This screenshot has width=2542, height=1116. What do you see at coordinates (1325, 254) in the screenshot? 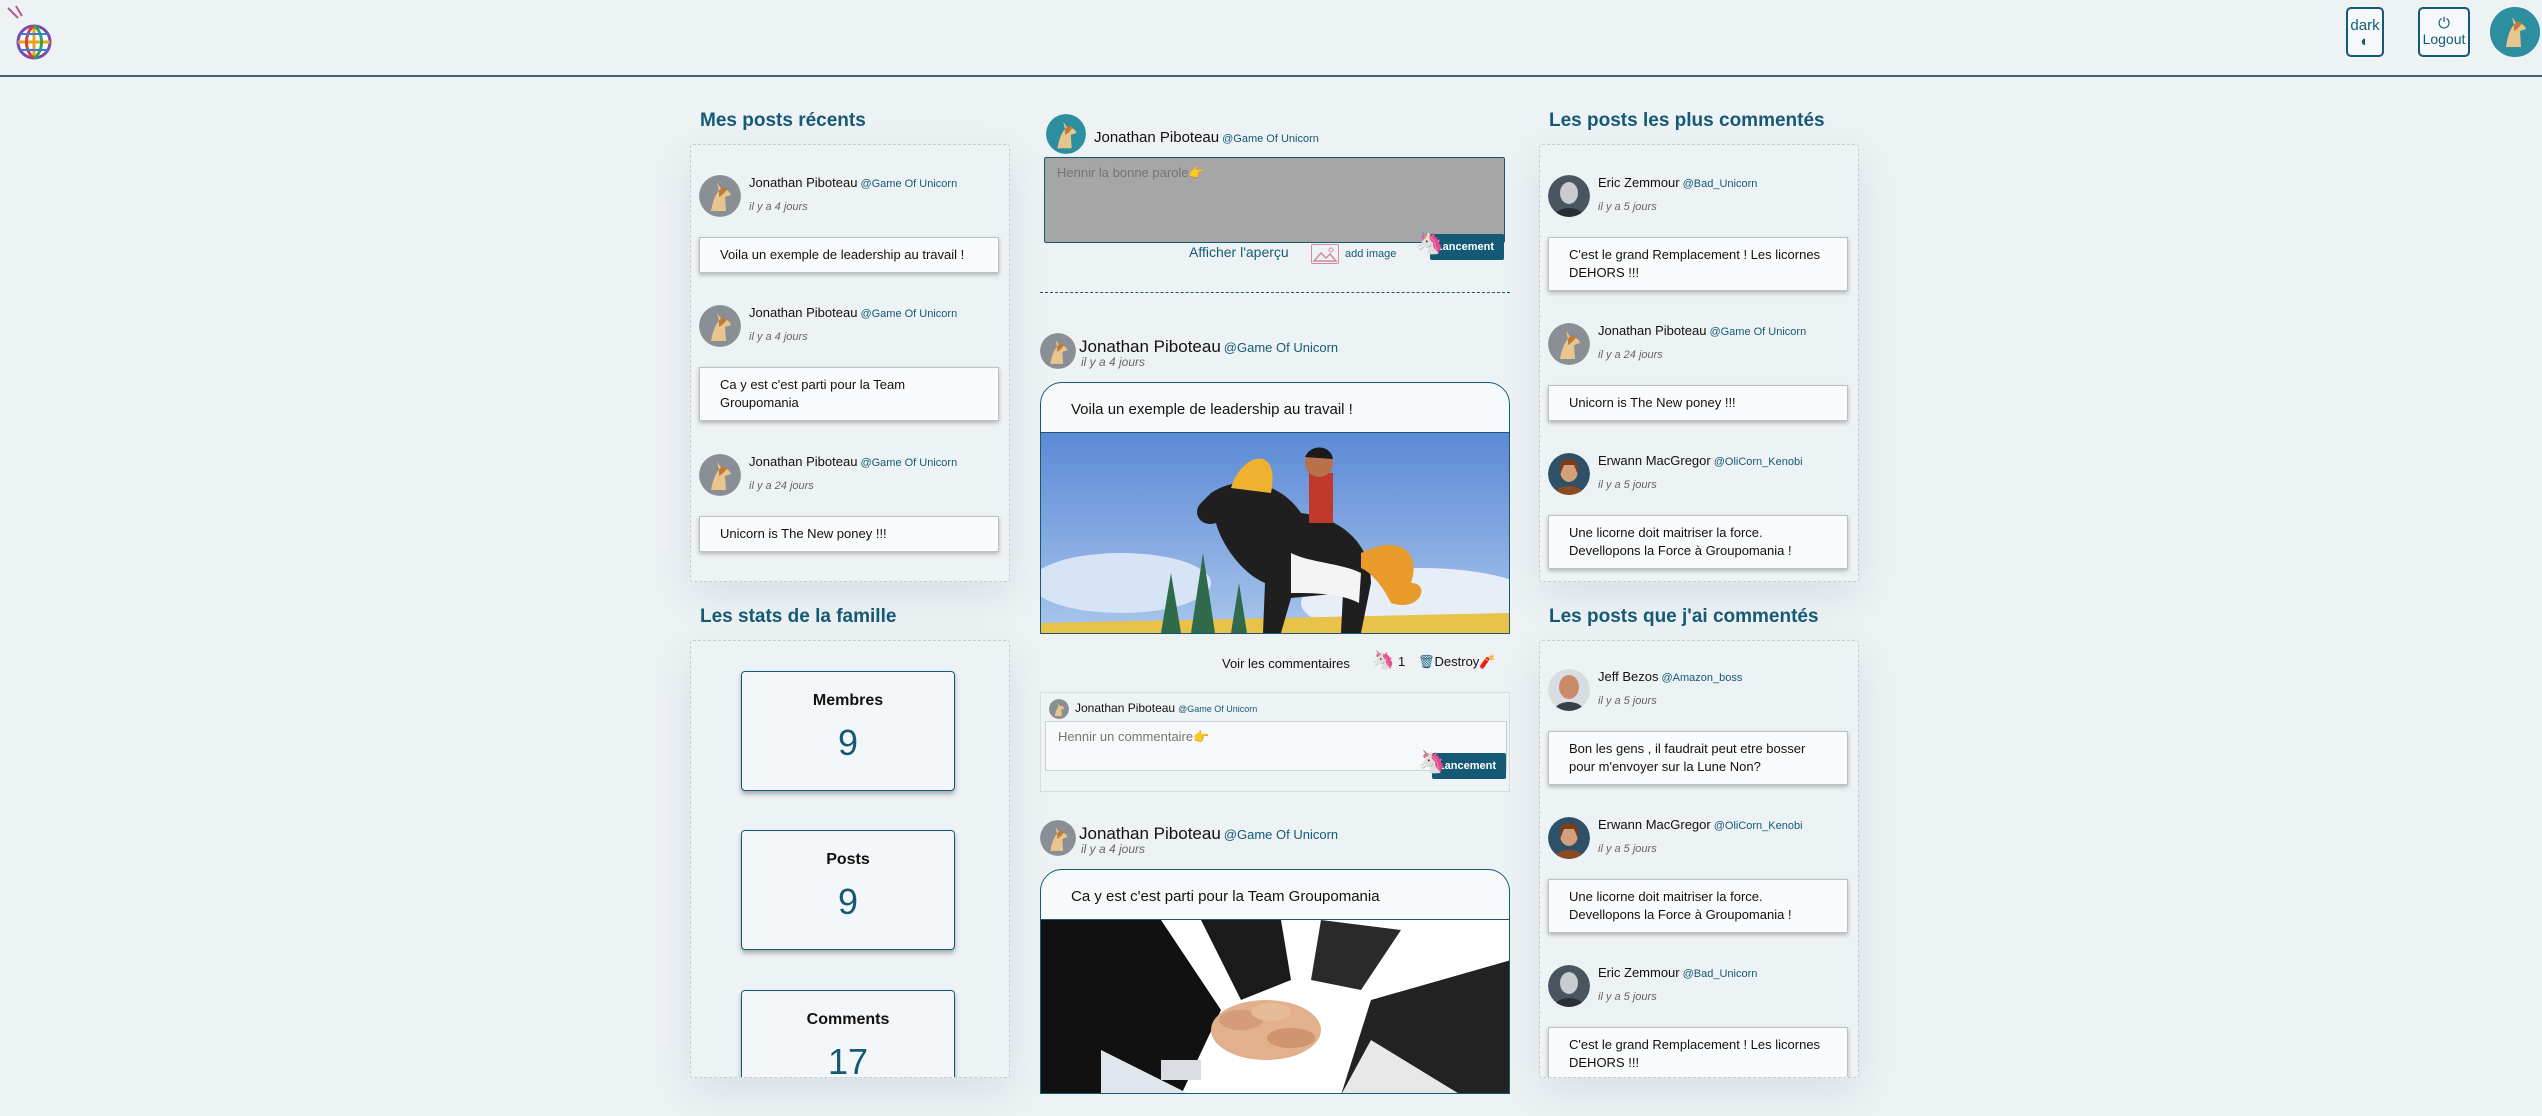
I see `image-icon` at bounding box center [1325, 254].